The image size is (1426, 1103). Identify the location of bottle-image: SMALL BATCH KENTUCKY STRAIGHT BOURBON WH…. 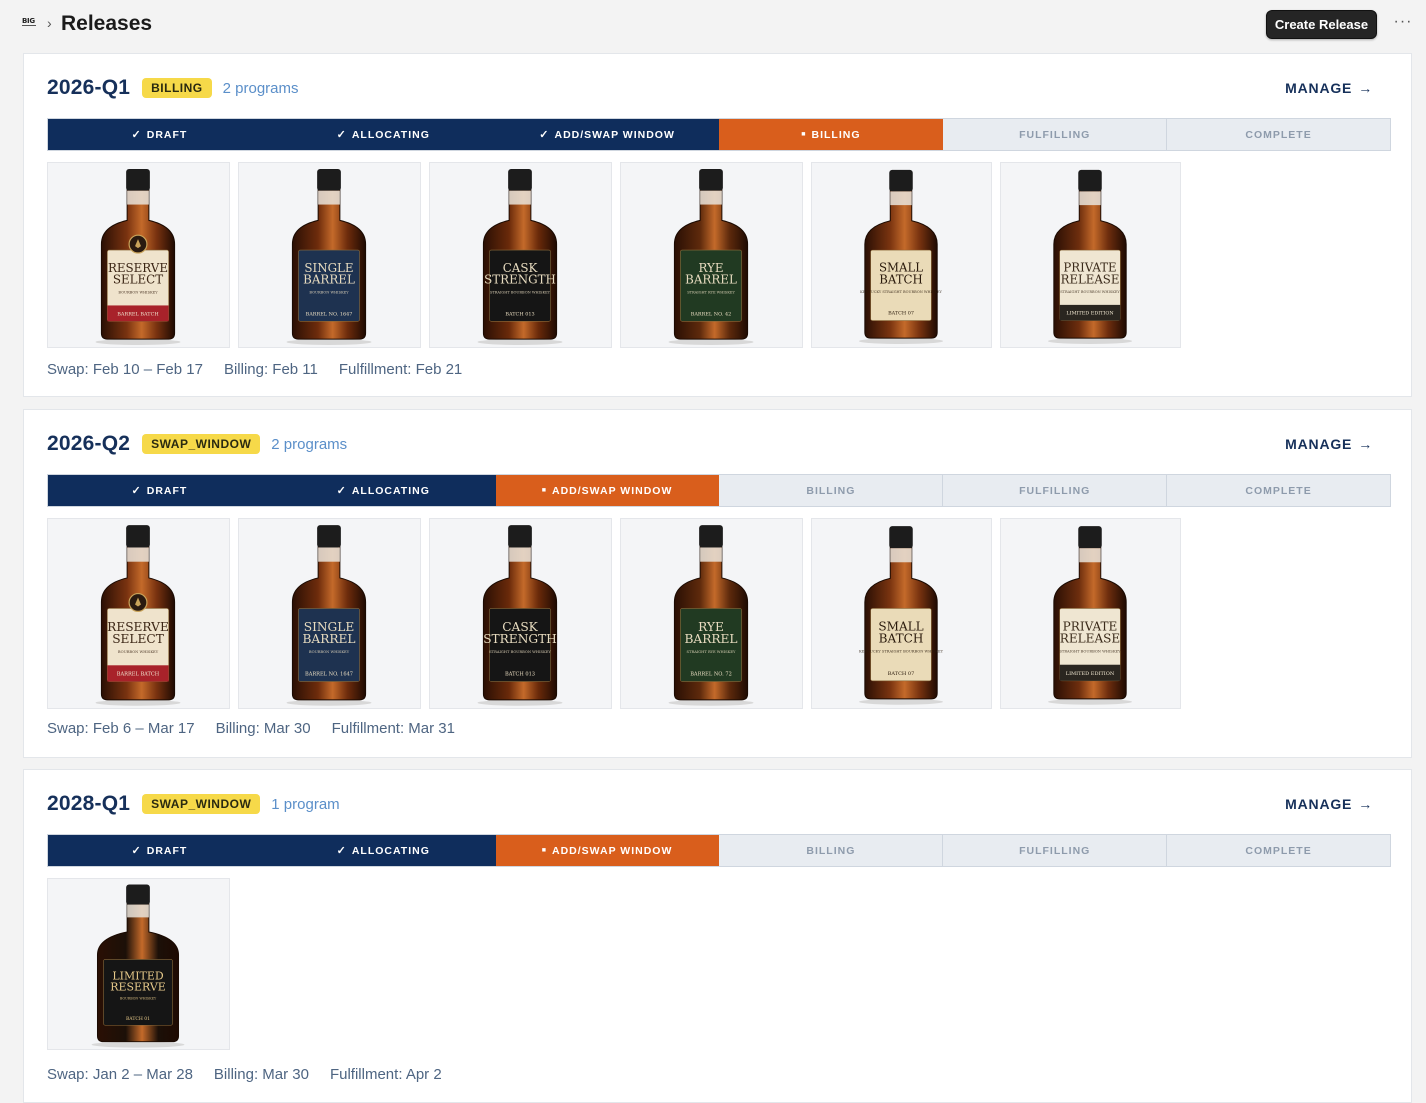
(901, 615).